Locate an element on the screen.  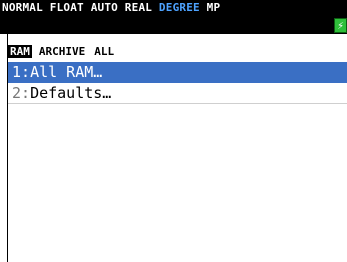
mode-status-suffix: MP is located at coordinates (210, 7).